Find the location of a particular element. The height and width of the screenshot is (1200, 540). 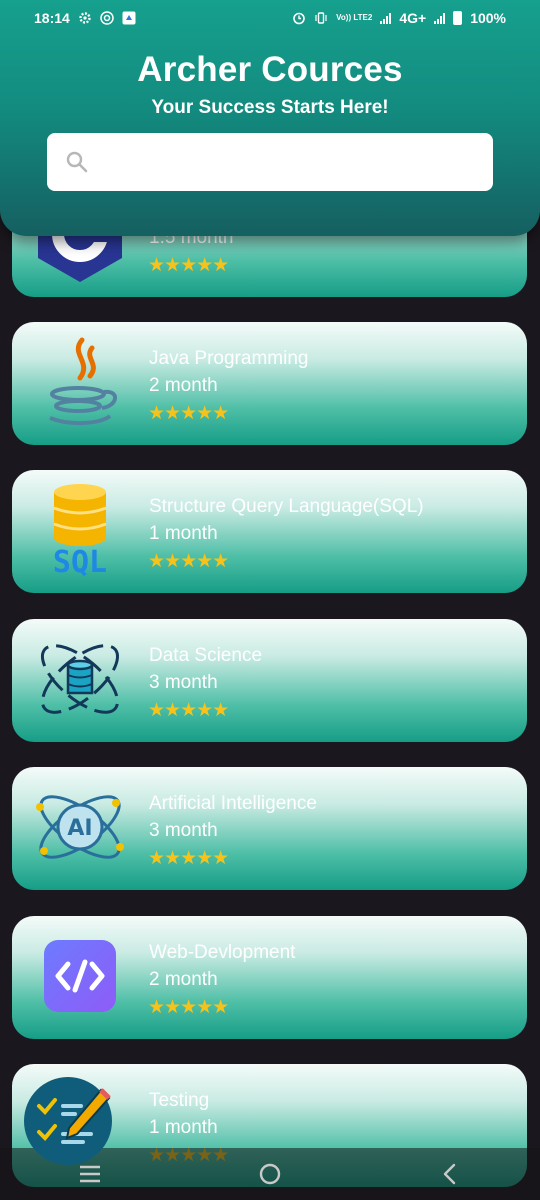

data-science-icon is located at coordinates (80, 679).